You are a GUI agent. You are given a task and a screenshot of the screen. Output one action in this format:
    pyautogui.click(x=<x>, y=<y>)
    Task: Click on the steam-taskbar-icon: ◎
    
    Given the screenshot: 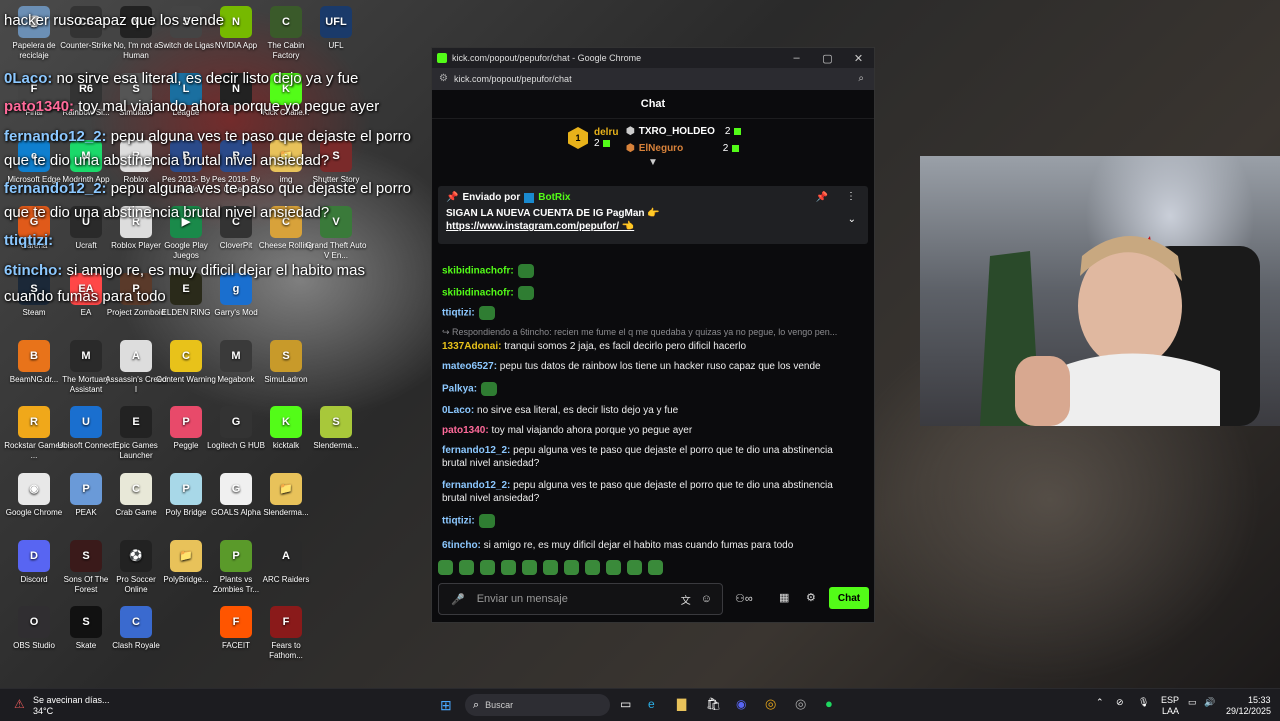 What is the action you would take?
    pyautogui.click(x=800, y=704)
    